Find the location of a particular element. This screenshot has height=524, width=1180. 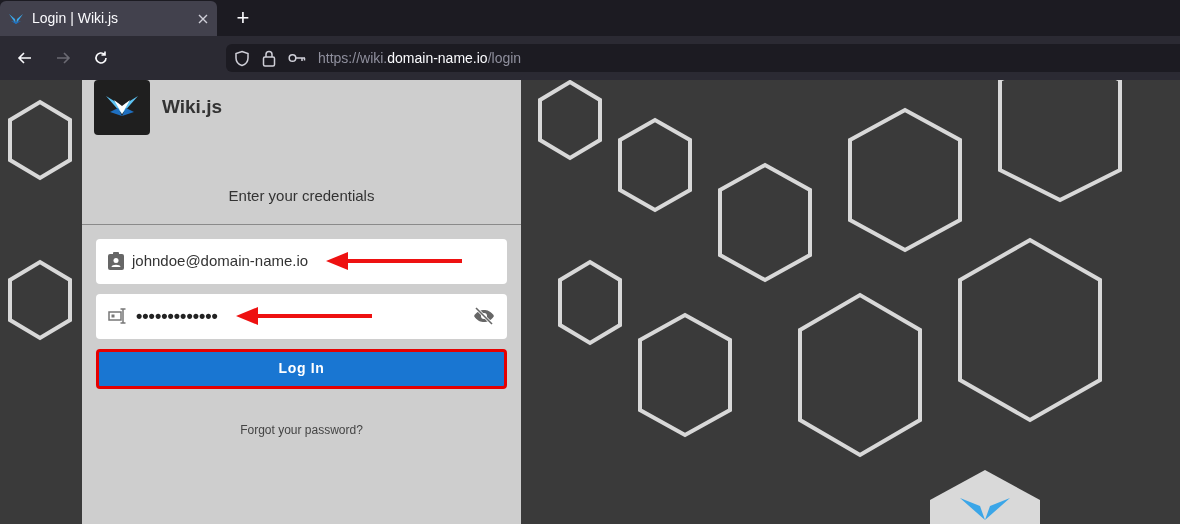

address-bar: https://wiki.domain-name.io/login is located at coordinates (703, 58).